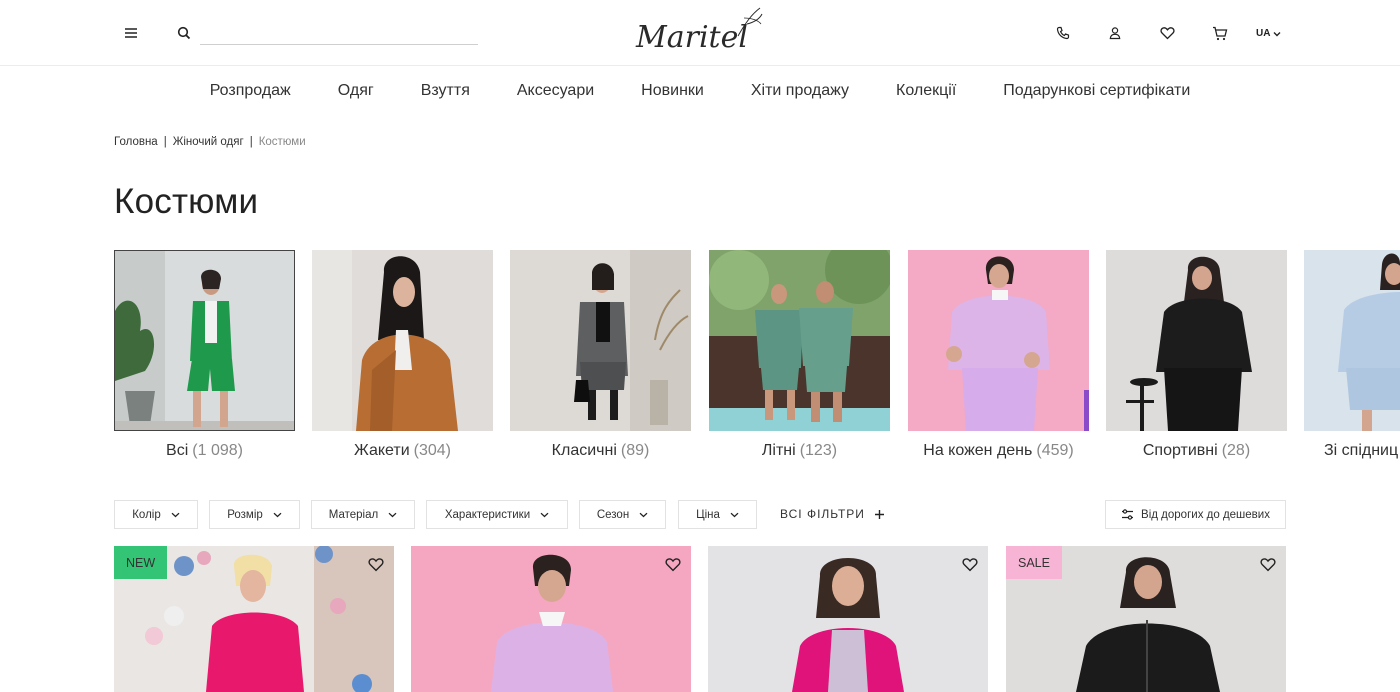 This screenshot has height=692, width=1400. Describe the element at coordinates (136, 142) in the screenshot. I see `breadcrumb-home: Головна` at that location.